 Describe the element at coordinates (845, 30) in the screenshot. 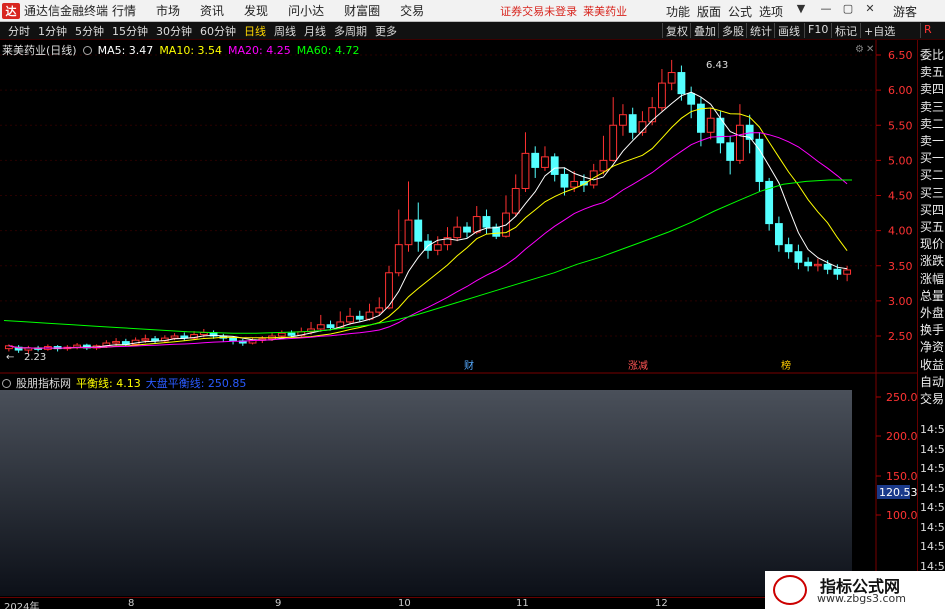

I see `btn-biaoji: 标记` at that location.